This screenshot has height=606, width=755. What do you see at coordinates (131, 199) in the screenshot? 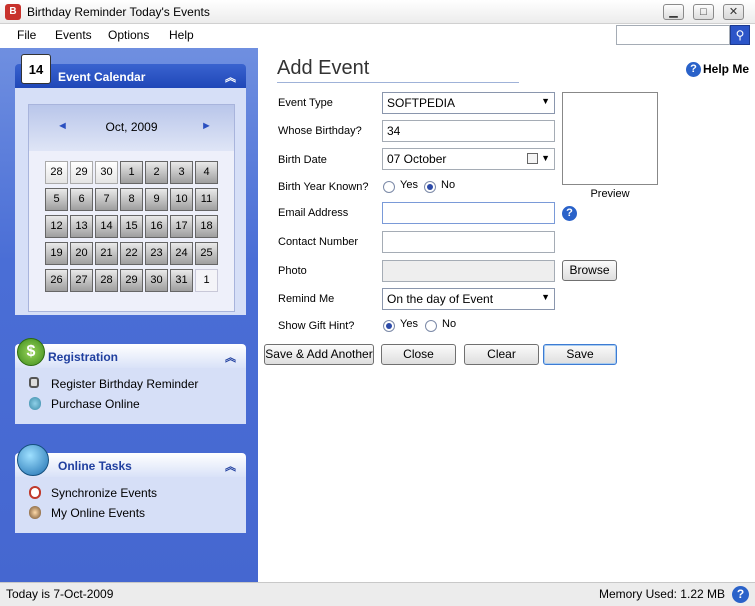
I see `calendar-day: 8` at bounding box center [131, 199].